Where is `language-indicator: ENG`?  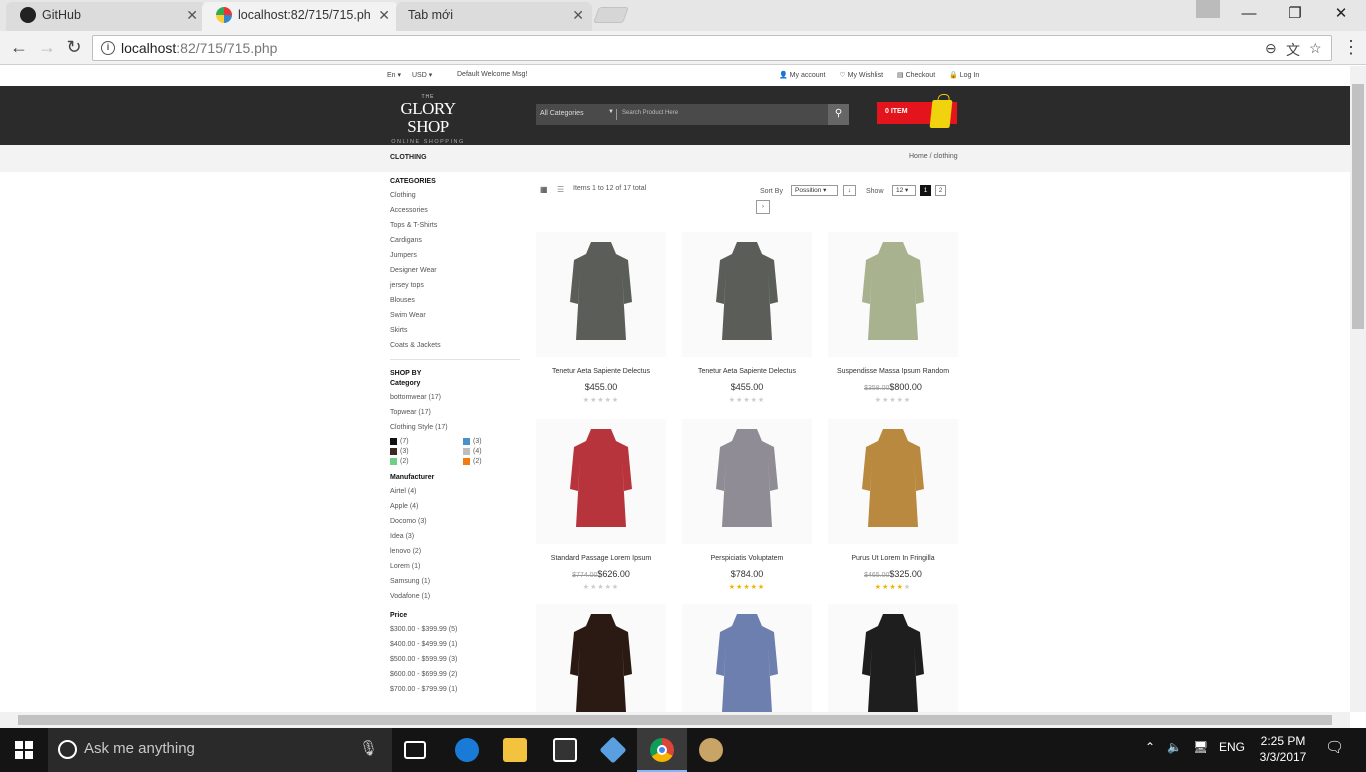
language-indicator: ENG is located at coordinates (1232, 747).